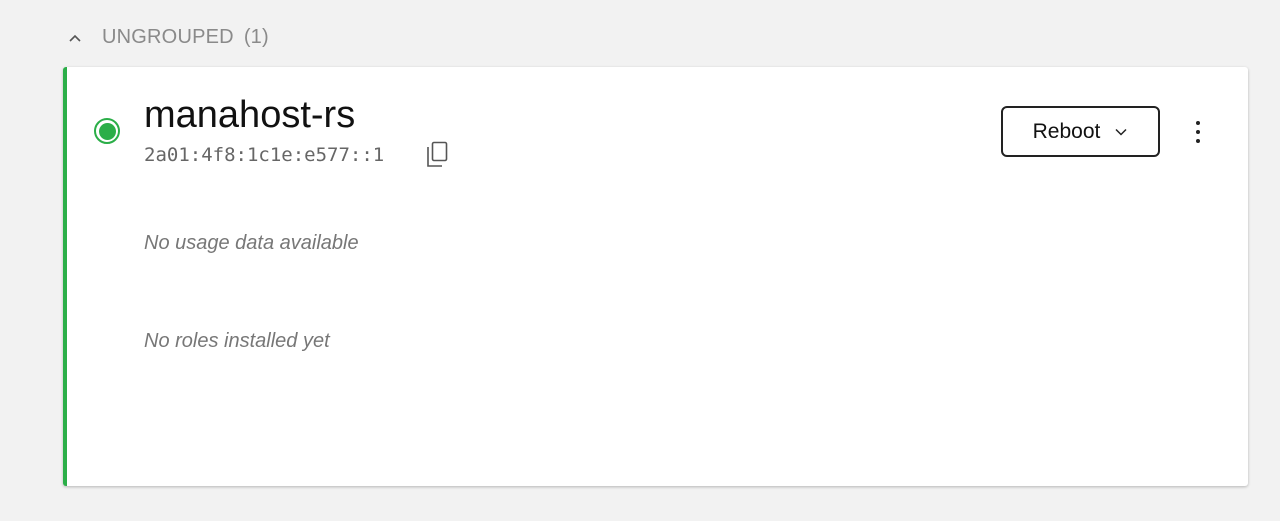  I want to click on chevron-down-icon, so click(1121, 132).